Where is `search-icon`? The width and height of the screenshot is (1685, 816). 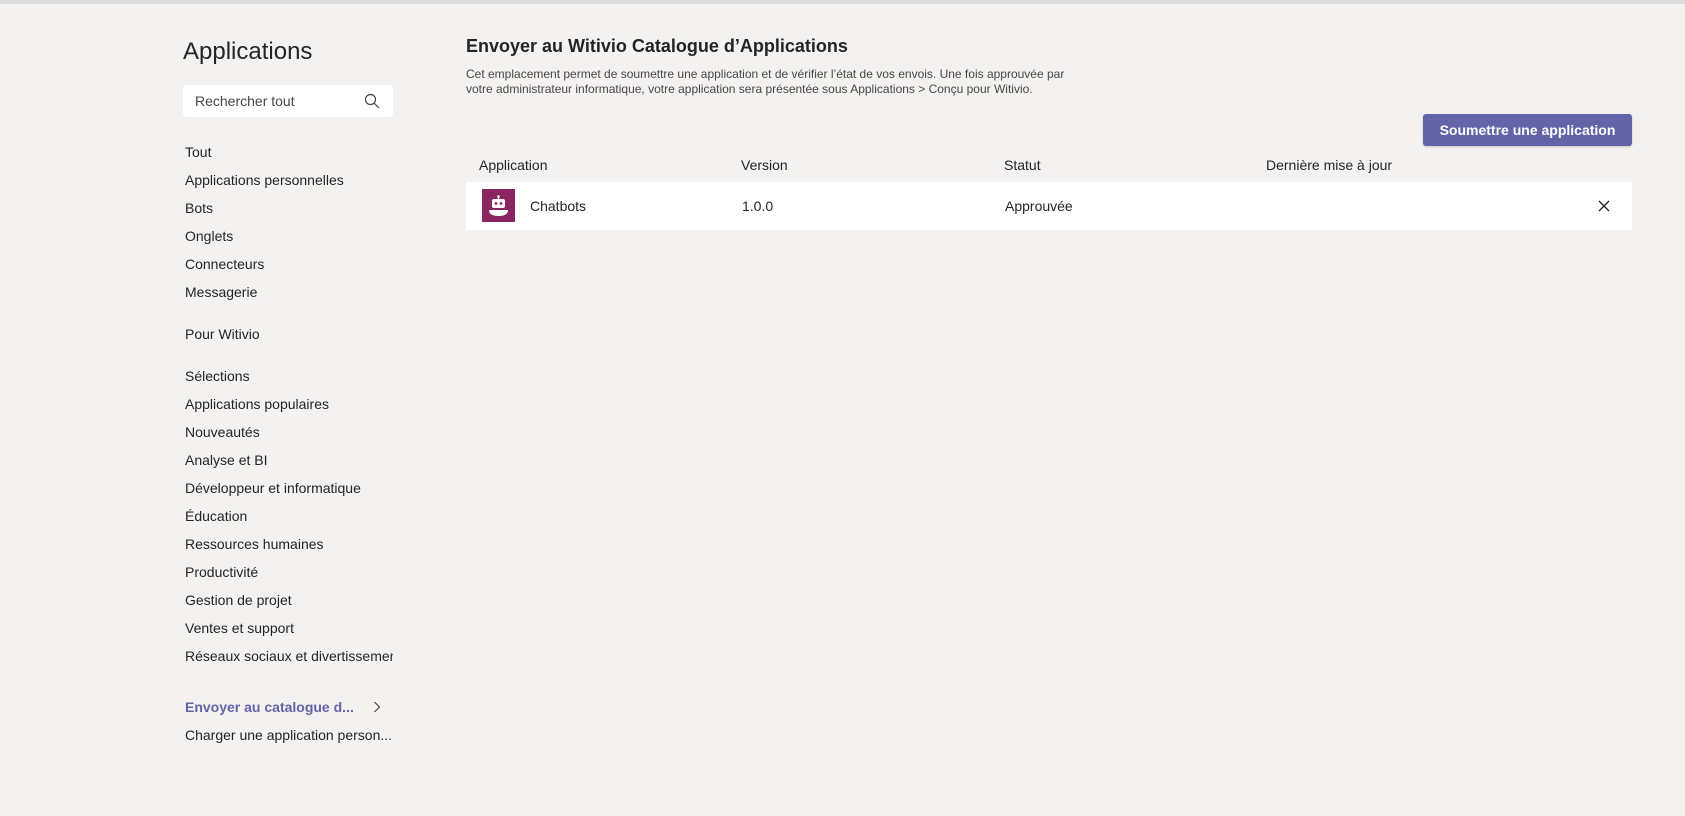
search-icon is located at coordinates (372, 101).